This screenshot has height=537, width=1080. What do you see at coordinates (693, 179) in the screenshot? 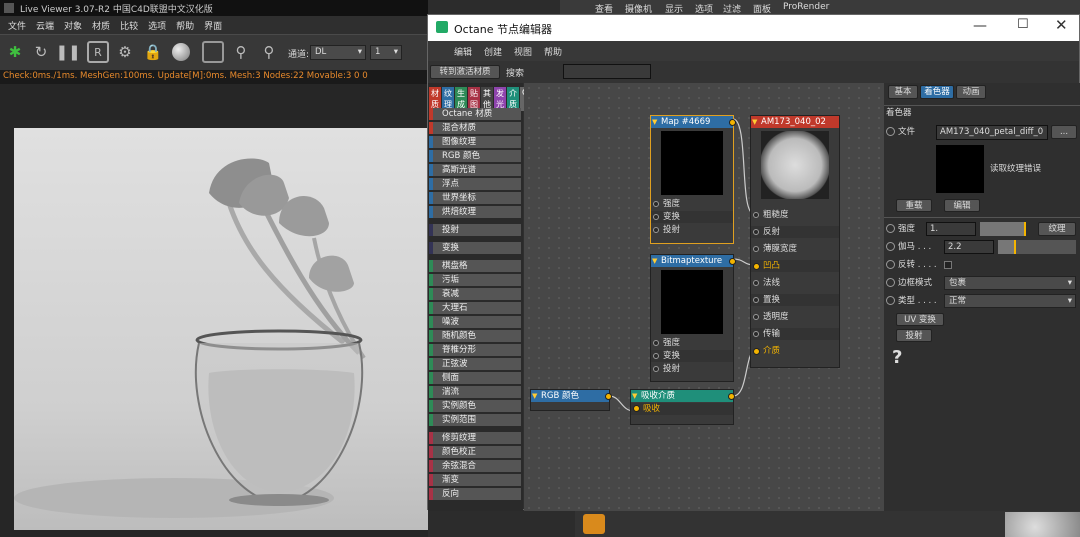
I see `node-map: Map #4669 强度 变换 投射` at bounding box center [693, 179].